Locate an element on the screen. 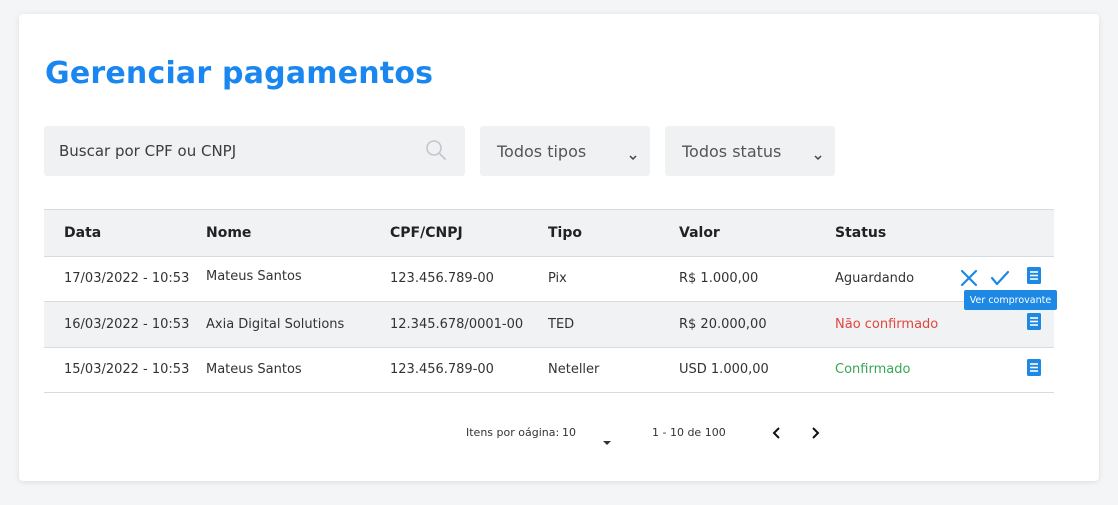  table-header: Data Nome CPF/CNPJ Tipo Valor Status is located at coordinates (549, 233).